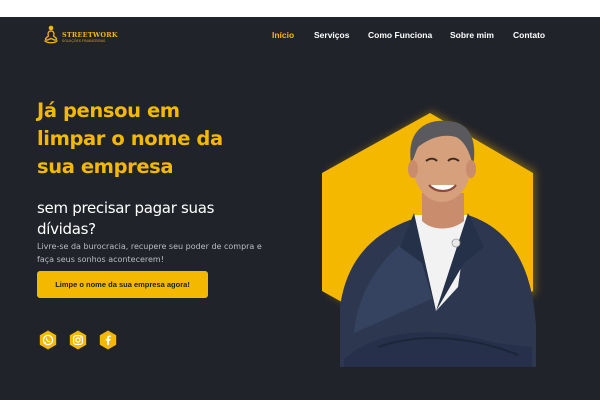 Image resolution: width=600 pixels, height=400 pixels. I want to click on whatsapp-icon, so click(48, 340).